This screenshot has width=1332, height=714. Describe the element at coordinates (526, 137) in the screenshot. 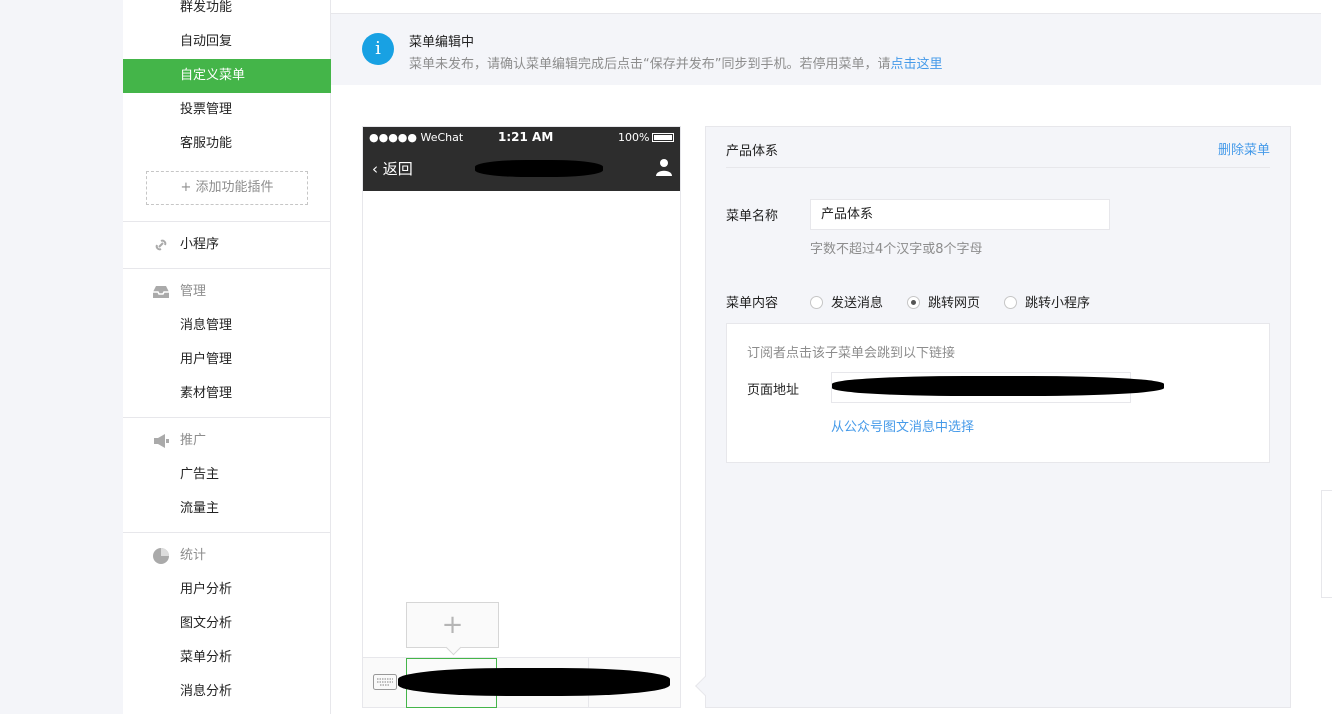

I see `phone-time: 1:21 AM` at that location.